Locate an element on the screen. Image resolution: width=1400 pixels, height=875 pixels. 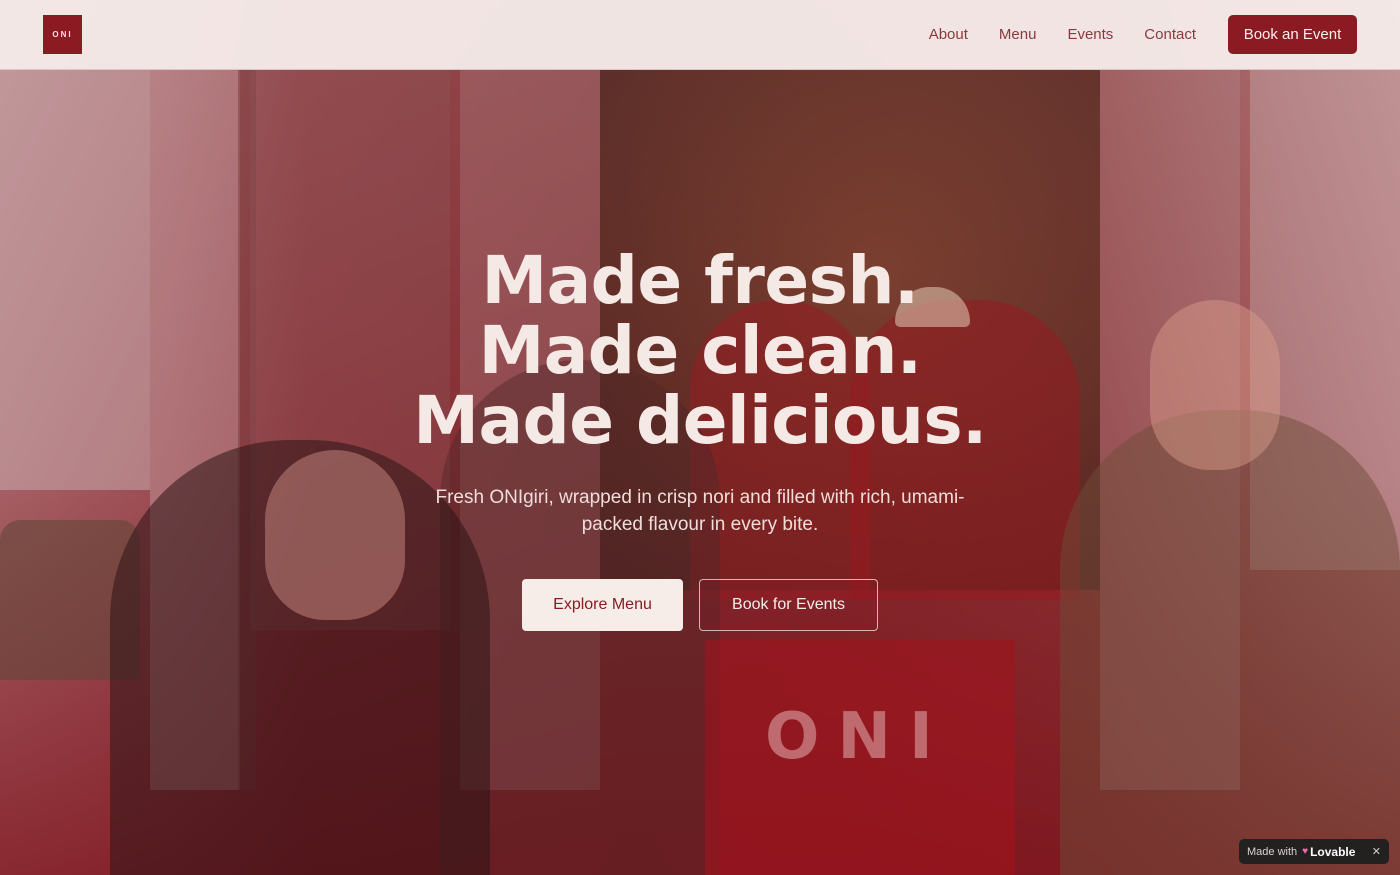
nav-link-contact: Contact is located at coordinates (1170, 34).